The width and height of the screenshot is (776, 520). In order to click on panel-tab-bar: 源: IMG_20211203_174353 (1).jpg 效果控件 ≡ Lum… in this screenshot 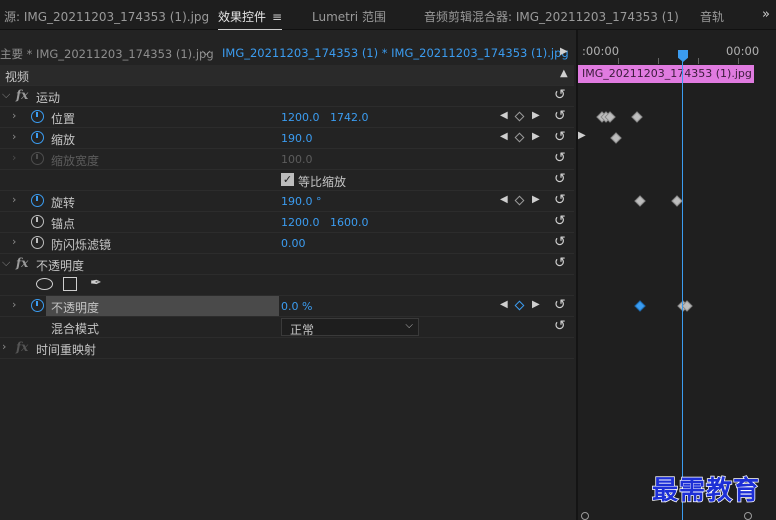, I will do `click(388, 15)`.